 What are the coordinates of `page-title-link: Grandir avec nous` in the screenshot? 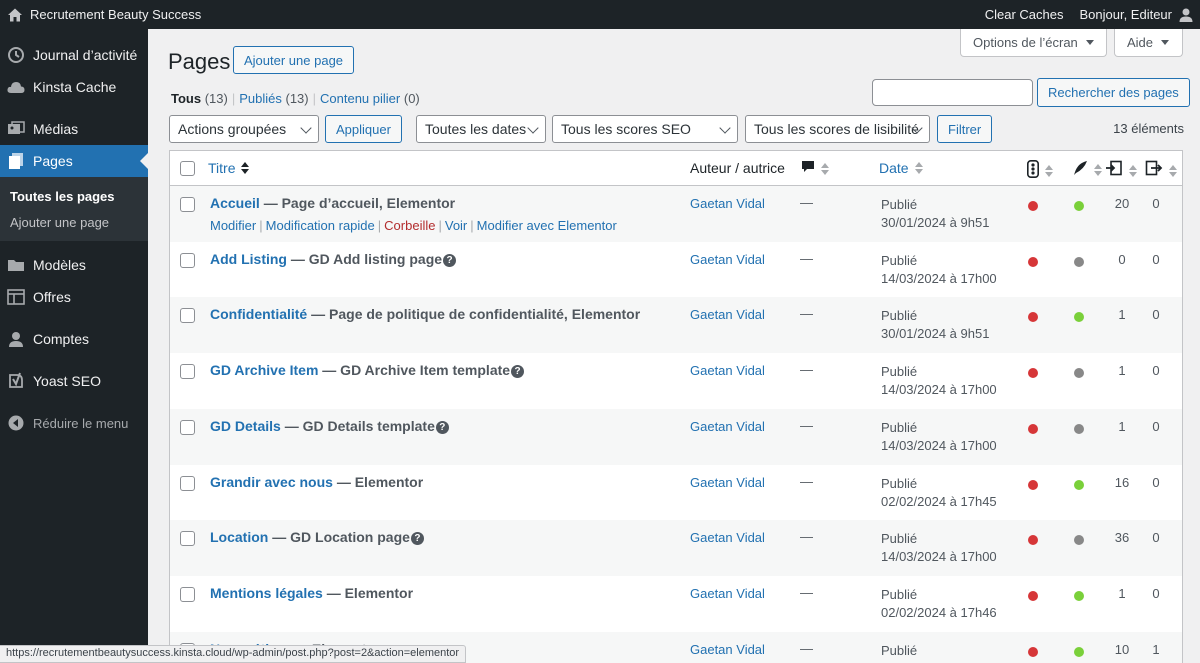 It's located at (271, 482).